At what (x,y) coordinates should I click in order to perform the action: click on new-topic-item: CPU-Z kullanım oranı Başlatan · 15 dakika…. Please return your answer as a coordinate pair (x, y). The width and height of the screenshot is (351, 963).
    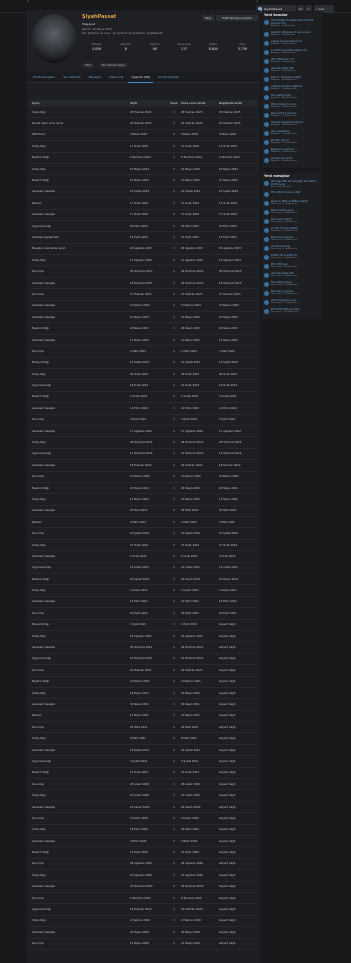
    Looking at the image, I should click on (292, 106).